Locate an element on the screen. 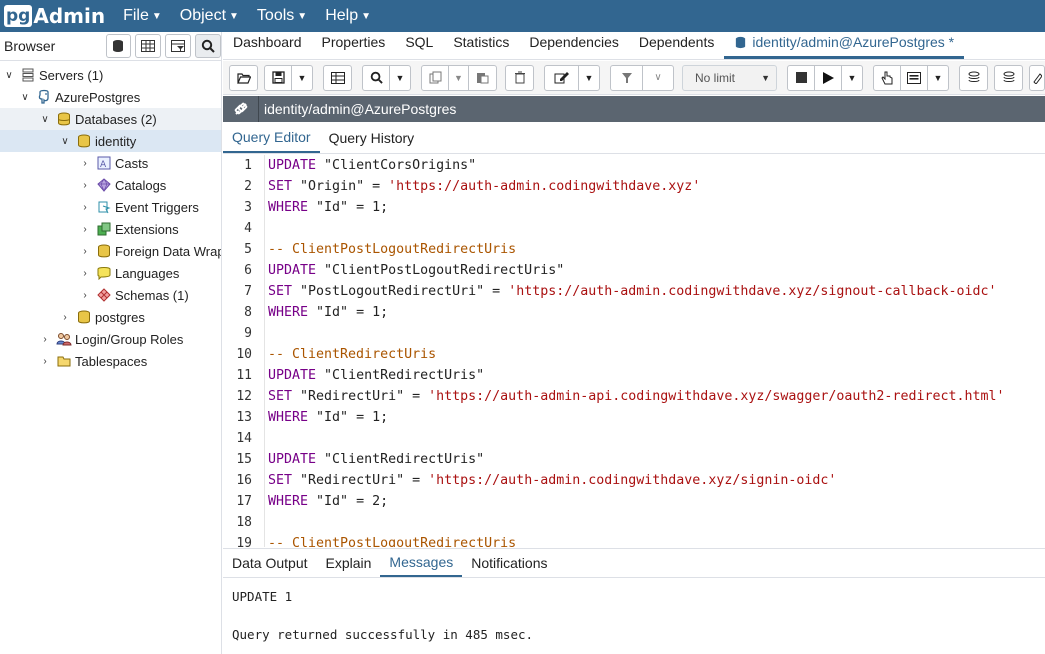  tab-query-editor: Query Editor is located at coordinates (271, 137).